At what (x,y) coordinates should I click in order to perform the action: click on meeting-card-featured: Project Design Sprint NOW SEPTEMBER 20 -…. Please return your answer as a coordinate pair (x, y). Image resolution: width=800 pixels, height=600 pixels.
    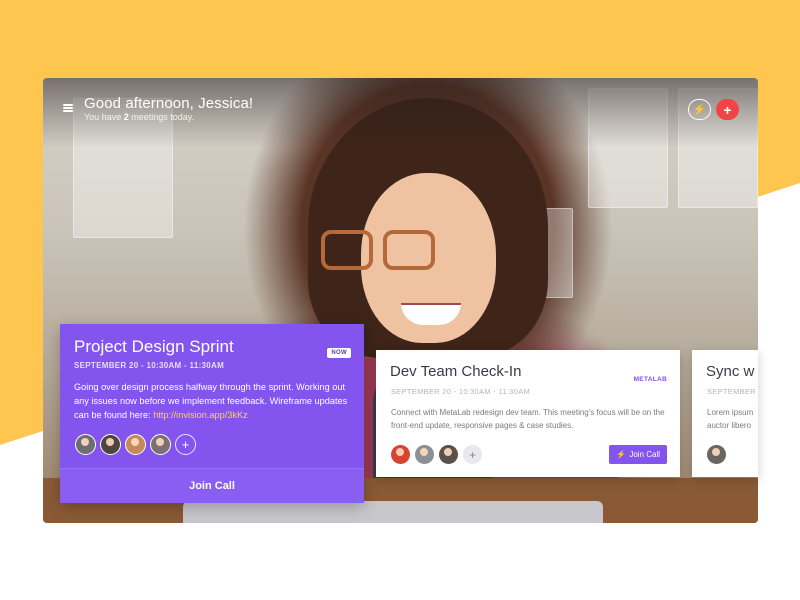
    Looking at the image, I should click on (212, 413).